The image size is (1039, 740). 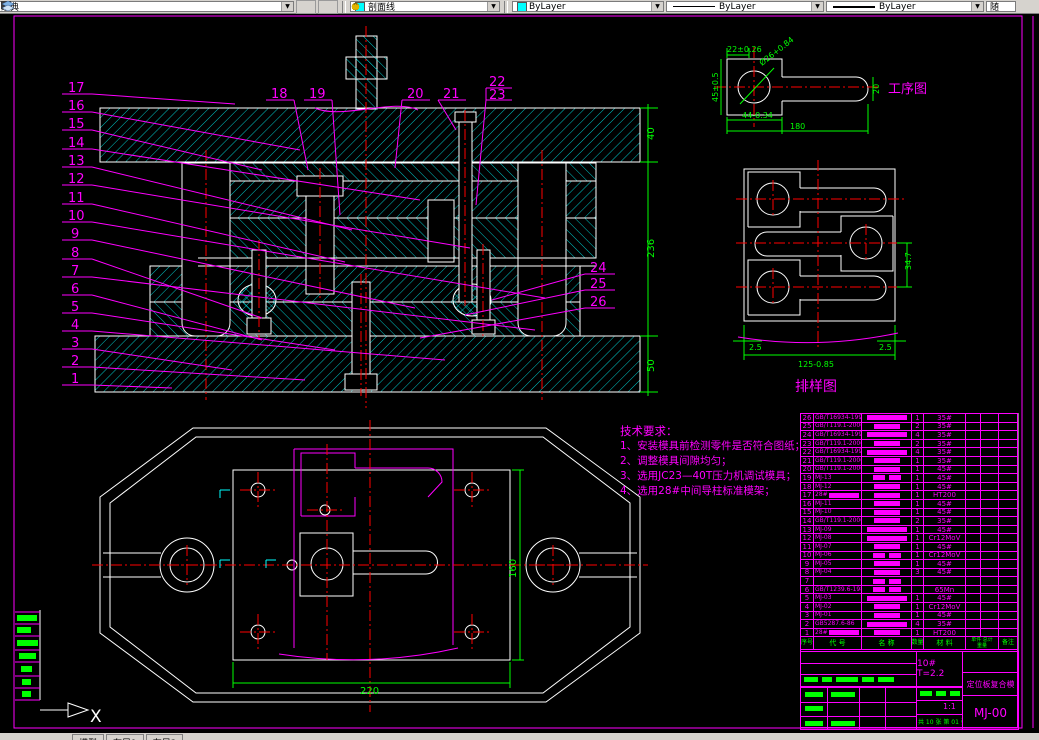 What do you see at coordinates (75, 253) in the screenshot?
I see `balloon-8: 8` at bounding box center [75, 253].